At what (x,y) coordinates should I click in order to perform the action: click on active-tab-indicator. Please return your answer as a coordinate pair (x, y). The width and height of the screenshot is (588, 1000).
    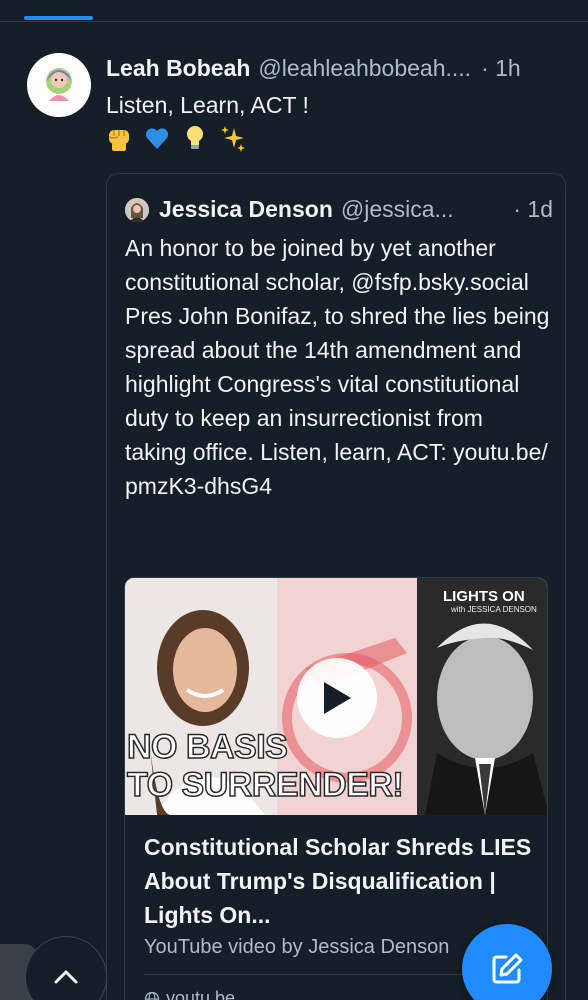
    Looking at the image, I should click on (58, 18).